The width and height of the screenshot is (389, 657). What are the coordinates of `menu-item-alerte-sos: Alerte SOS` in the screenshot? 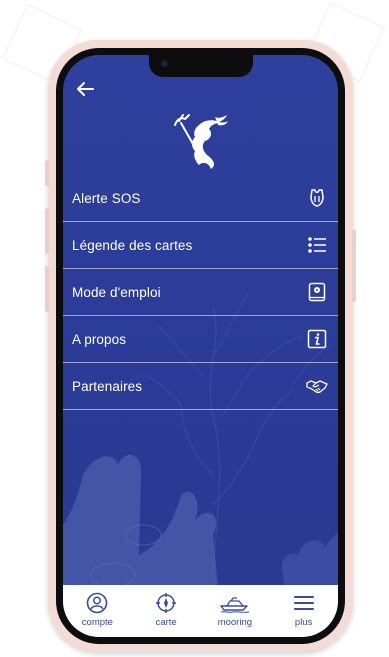 It's located at (200, 198).